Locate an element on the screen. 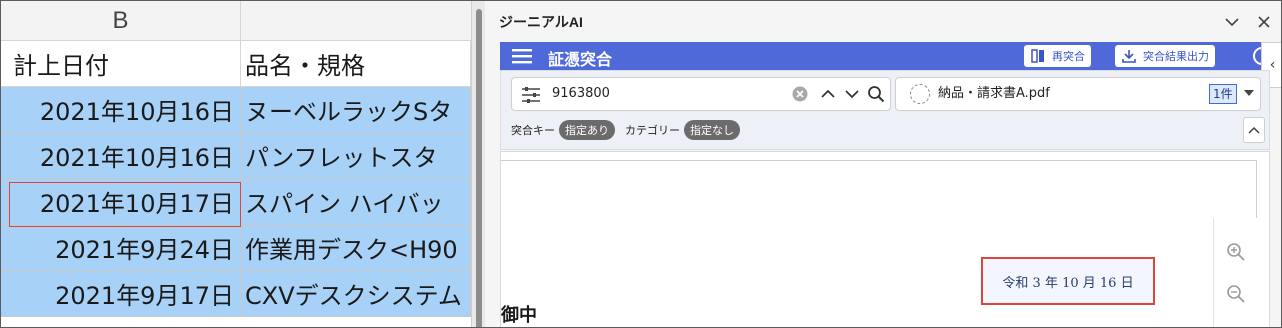  document-heading: 御中 is located at coordinates (519, 314).